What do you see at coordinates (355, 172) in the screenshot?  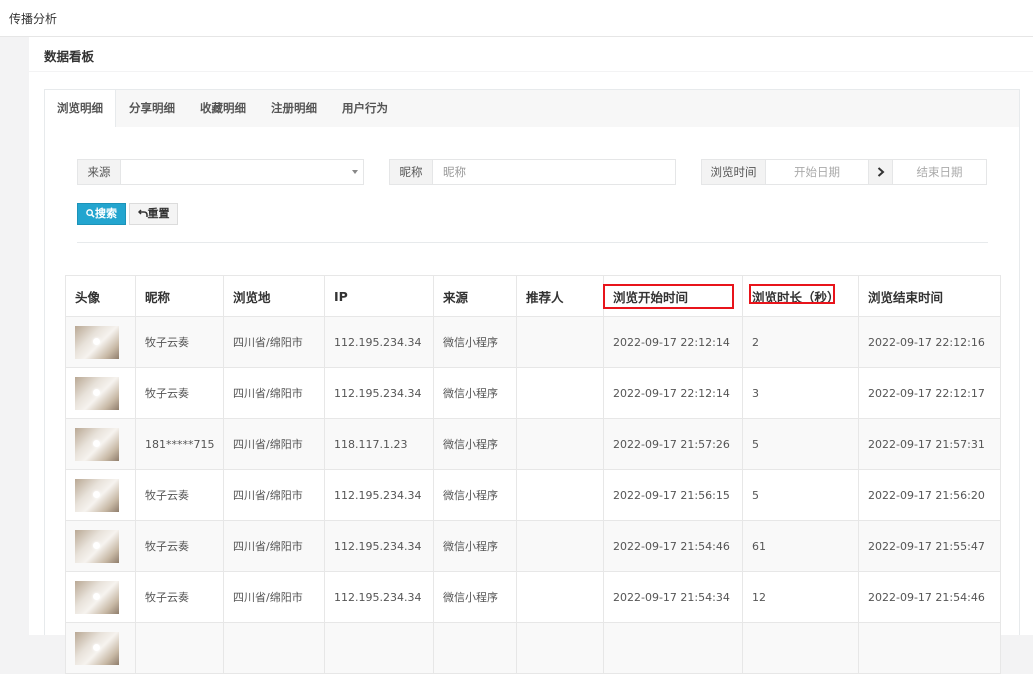 I see `caret-down-icon` at bounding box center [355, 172].